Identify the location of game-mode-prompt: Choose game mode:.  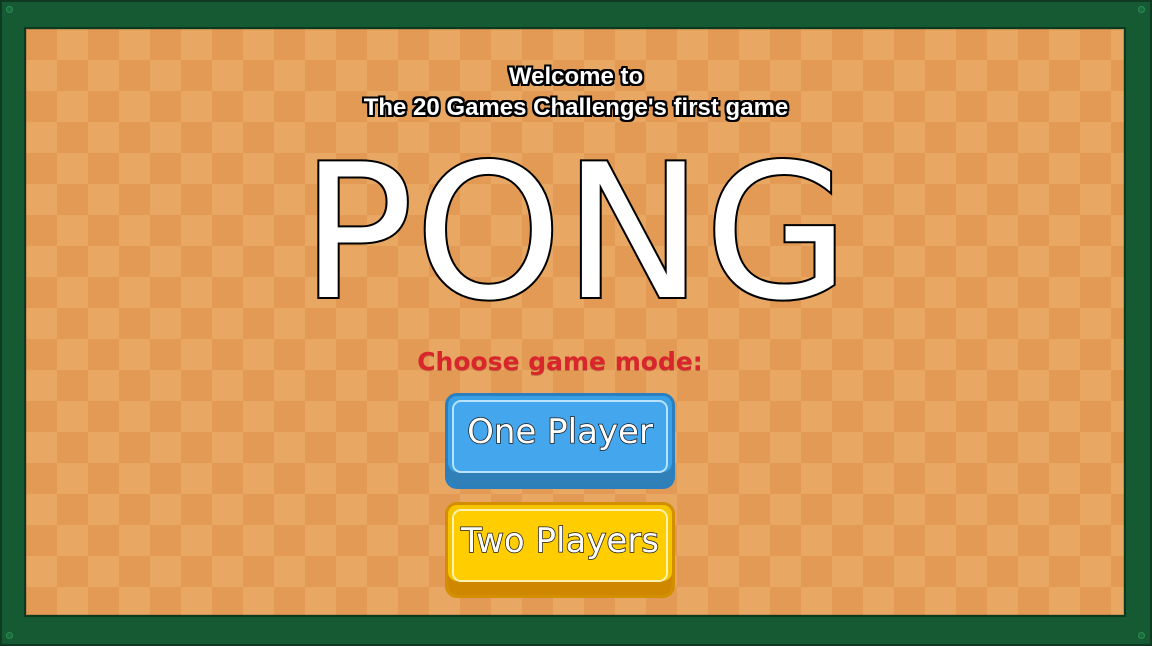
(560, 361).